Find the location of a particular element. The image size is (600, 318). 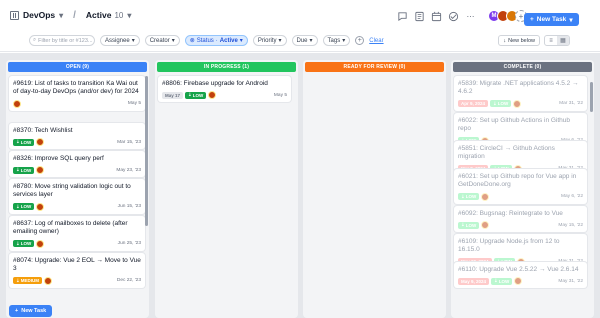

priority-label: MEDIUM is located at coordinates (30, 281).